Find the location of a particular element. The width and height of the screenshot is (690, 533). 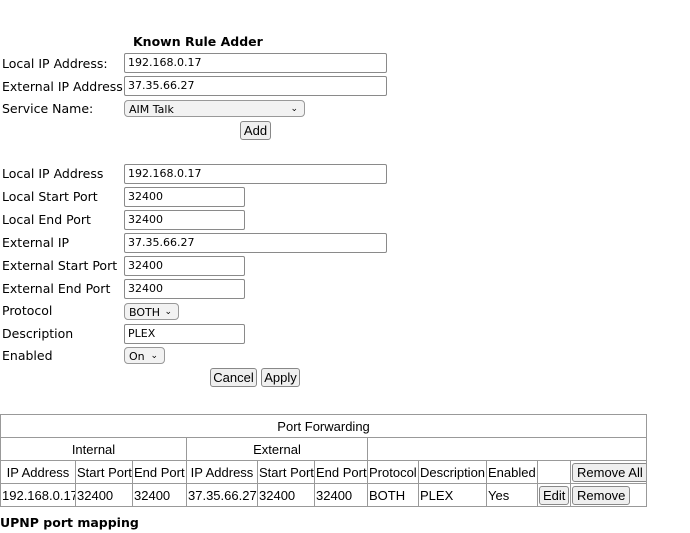

local-start-port-input: 32400 is located at coordinates (184, 197).